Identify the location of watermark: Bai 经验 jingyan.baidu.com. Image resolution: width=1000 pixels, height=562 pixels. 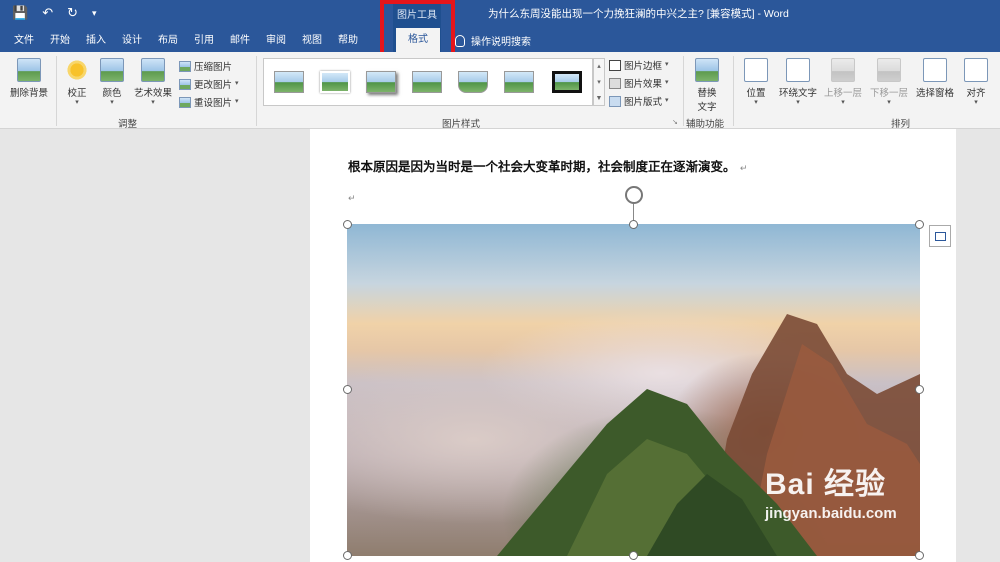
(831, 490).